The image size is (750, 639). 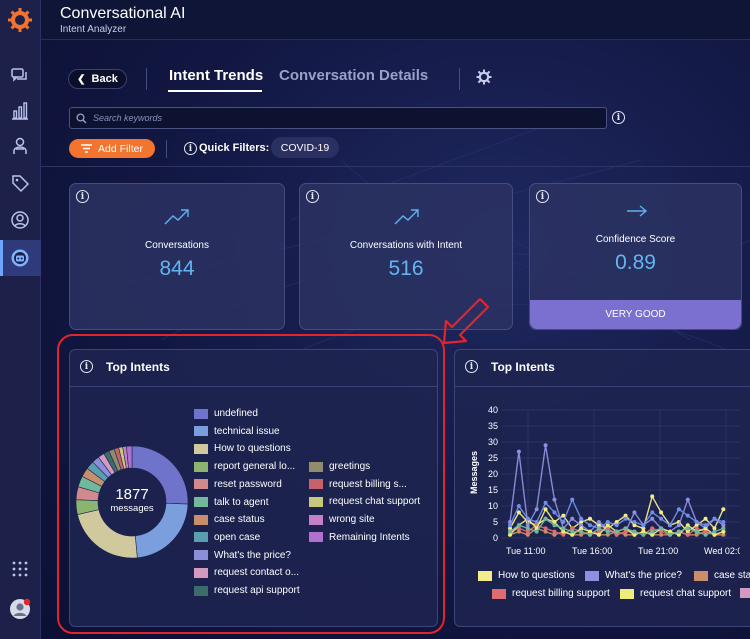 I want to click on sidebar-apps-grid, so click(x=20, y=569).